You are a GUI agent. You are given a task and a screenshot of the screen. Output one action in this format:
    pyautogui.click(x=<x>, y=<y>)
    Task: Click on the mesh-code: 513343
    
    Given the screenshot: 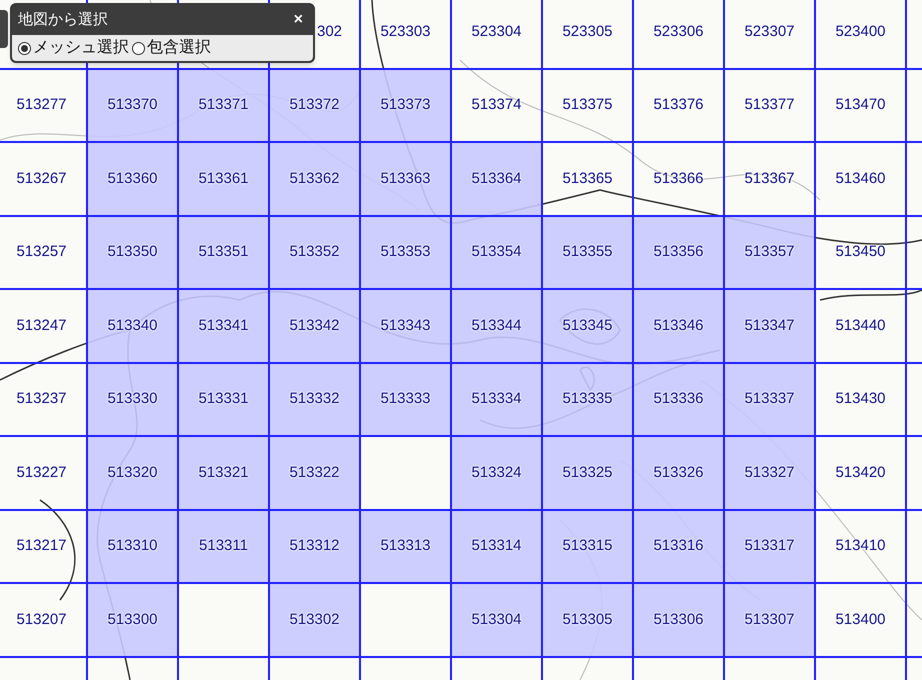 What is the action you would take?
    pyautogui.click(x=405, y=326)
    